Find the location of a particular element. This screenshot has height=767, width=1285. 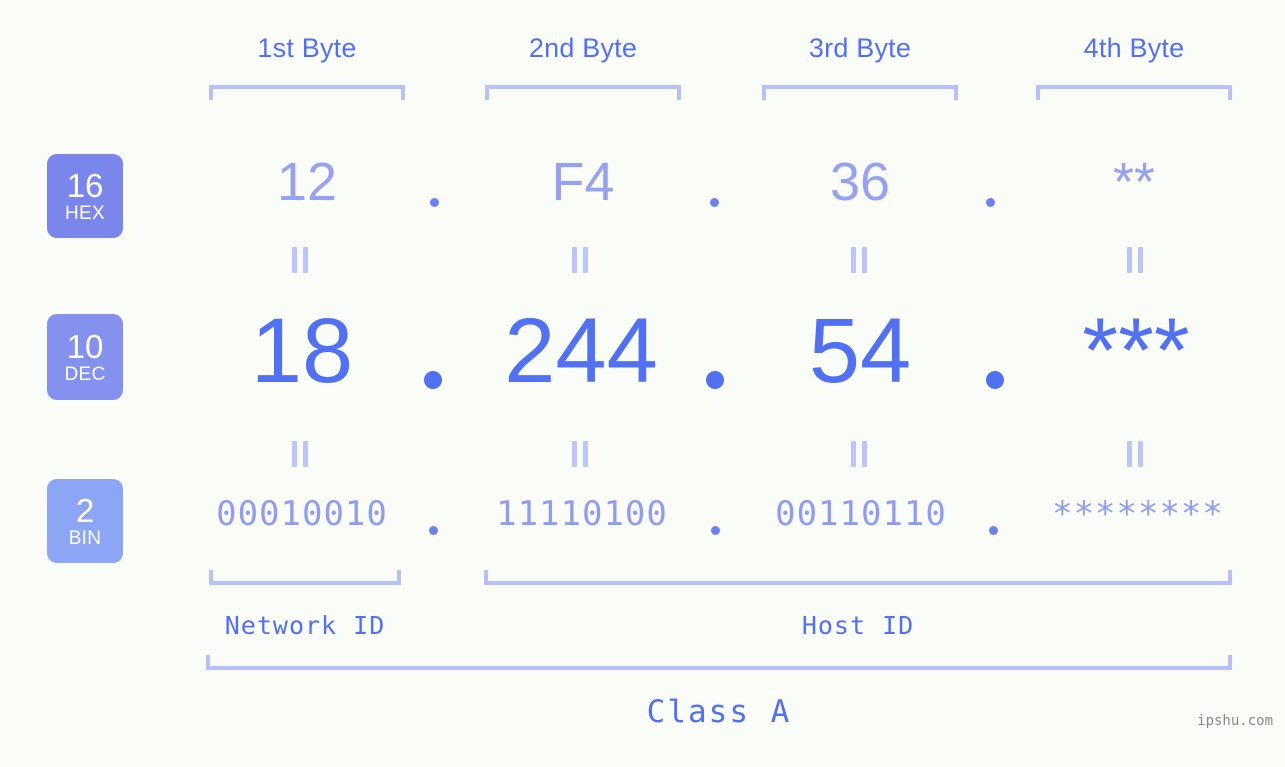

byte-header-4: 4th Byte is located at coordinates (1134, 48).